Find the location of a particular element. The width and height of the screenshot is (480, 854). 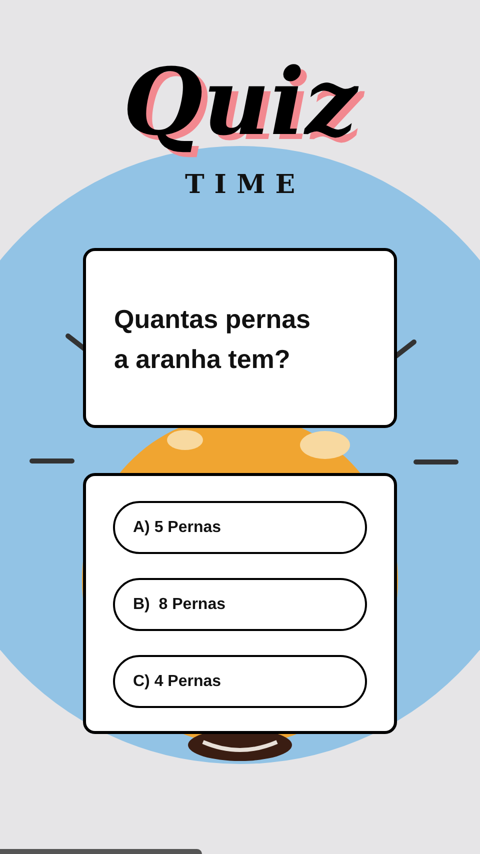

time-subtitle: TIME is located at coordinates (245, 185).